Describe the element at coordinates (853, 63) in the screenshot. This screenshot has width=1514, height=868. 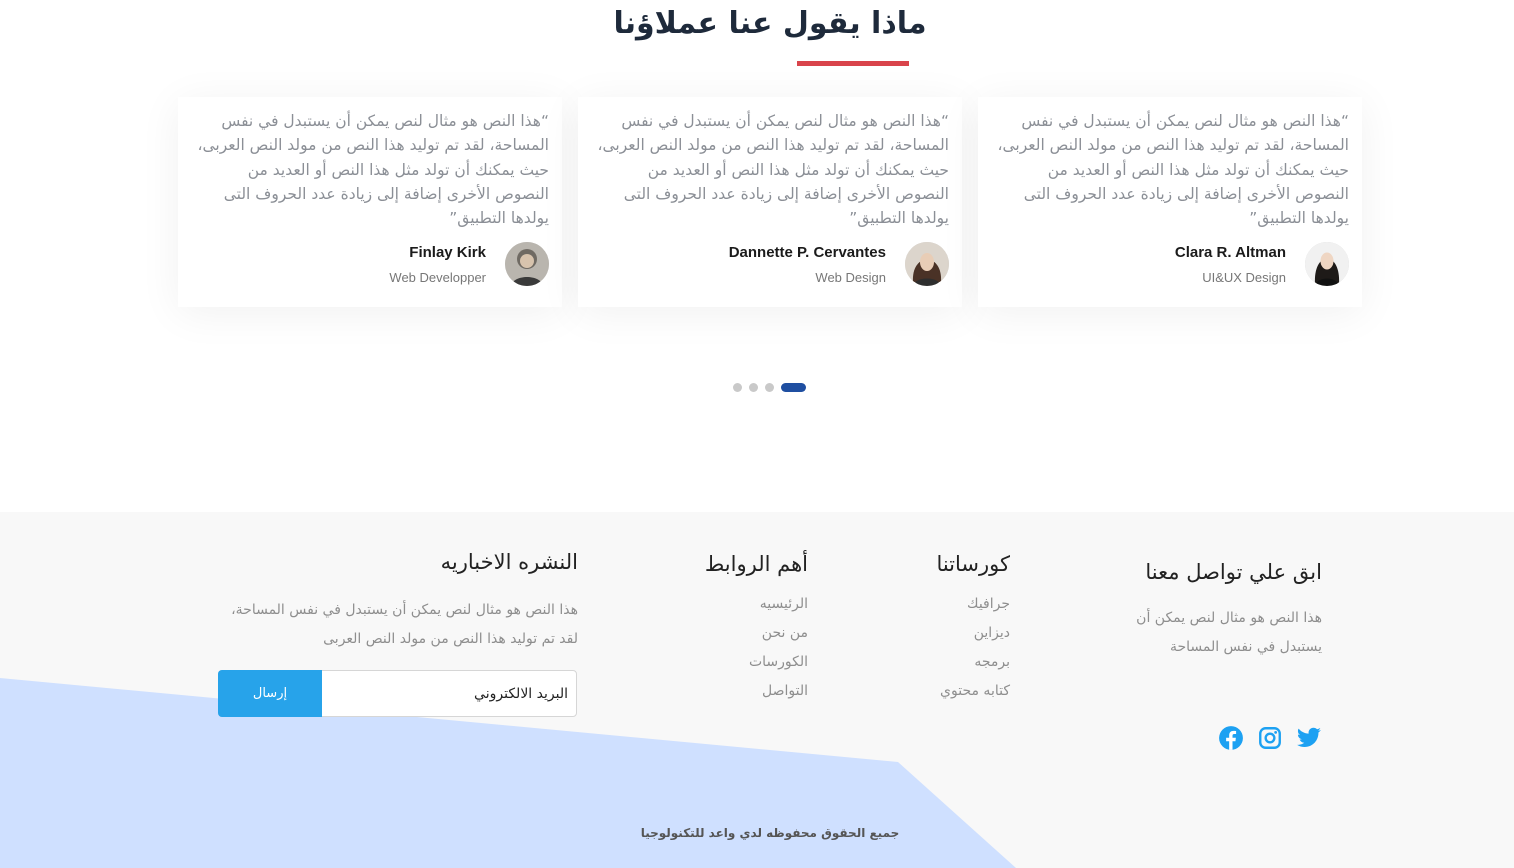
I see `title-underline` at that location.